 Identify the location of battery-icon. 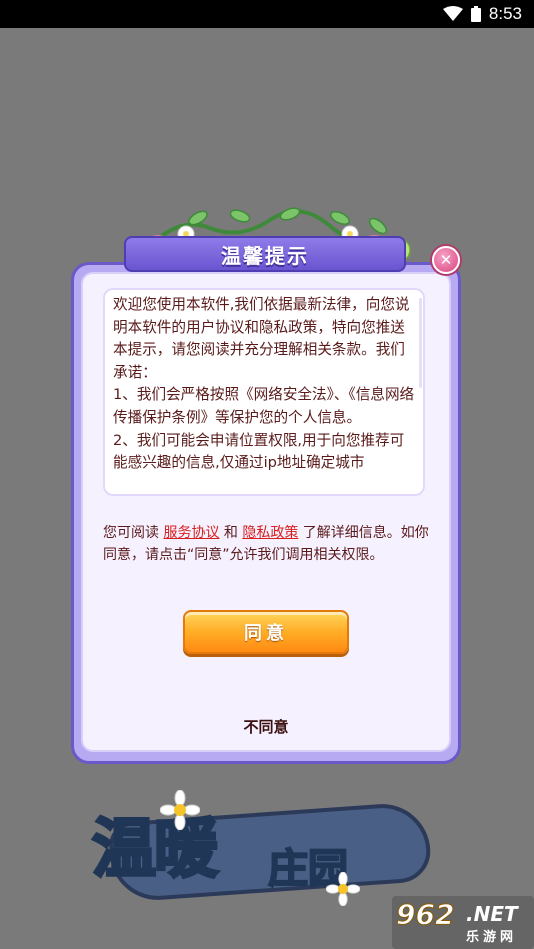
(475, 14).